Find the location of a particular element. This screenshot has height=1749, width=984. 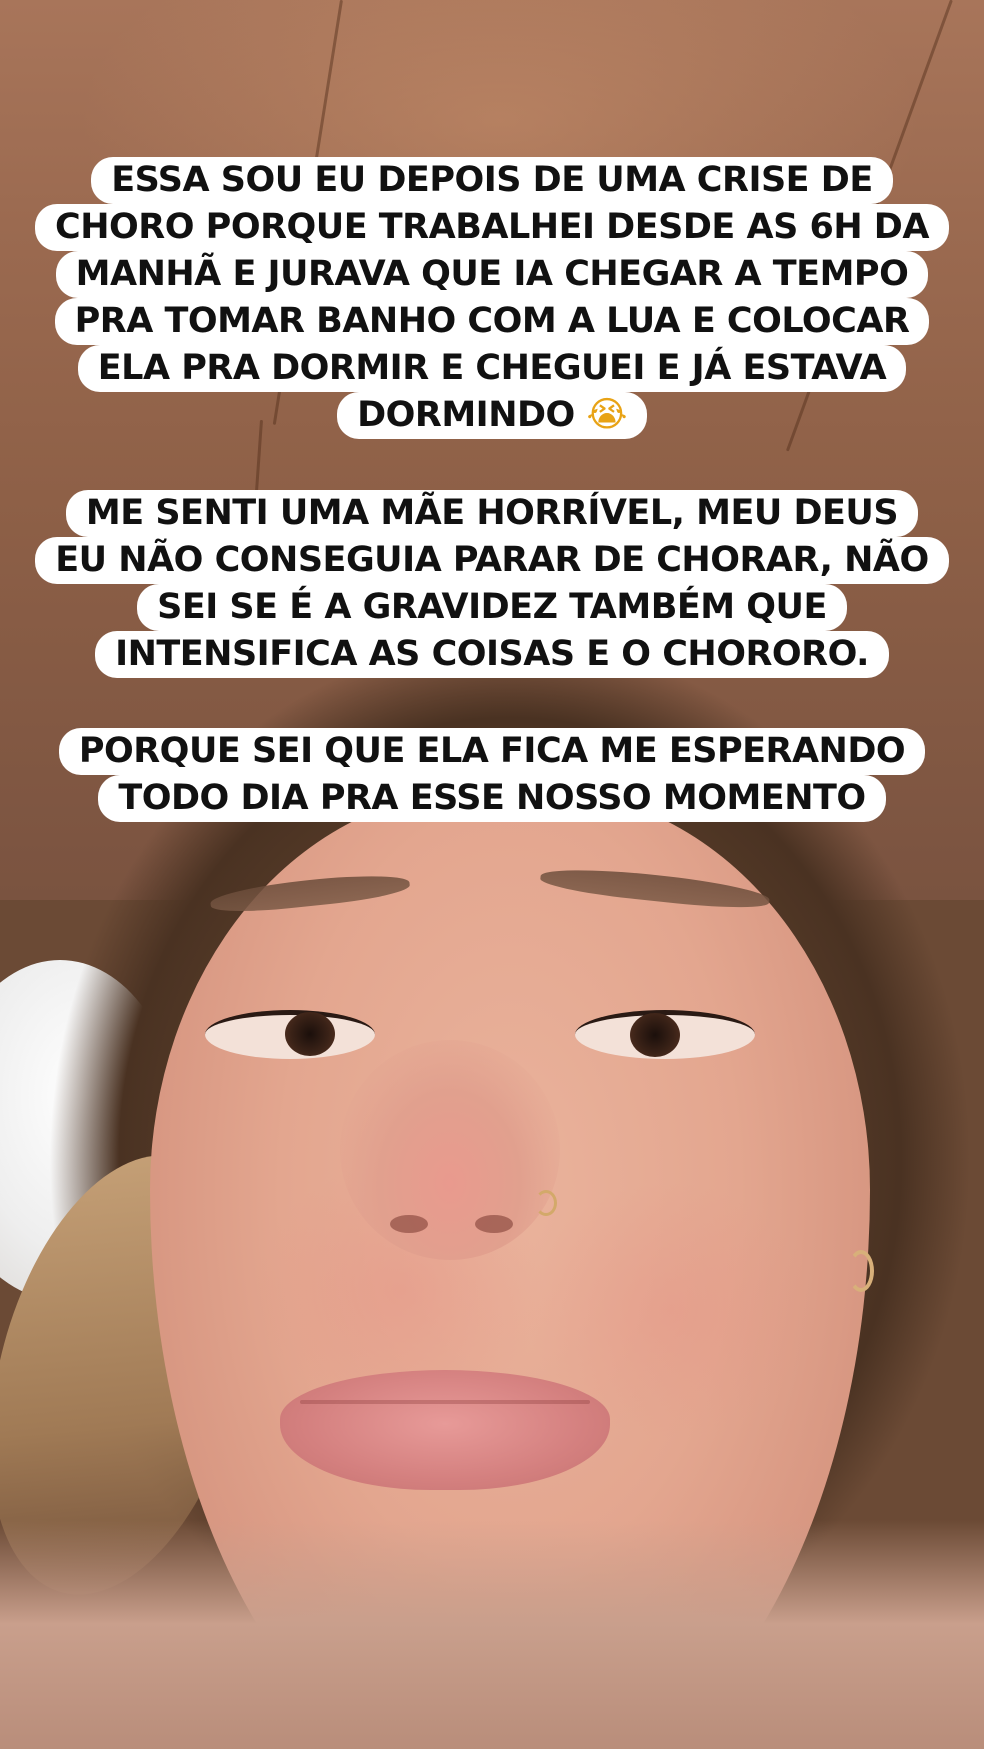

caption-line: INTENSIFICA AS COISAS E O CHORORO. is located at coordinates (492, 654).